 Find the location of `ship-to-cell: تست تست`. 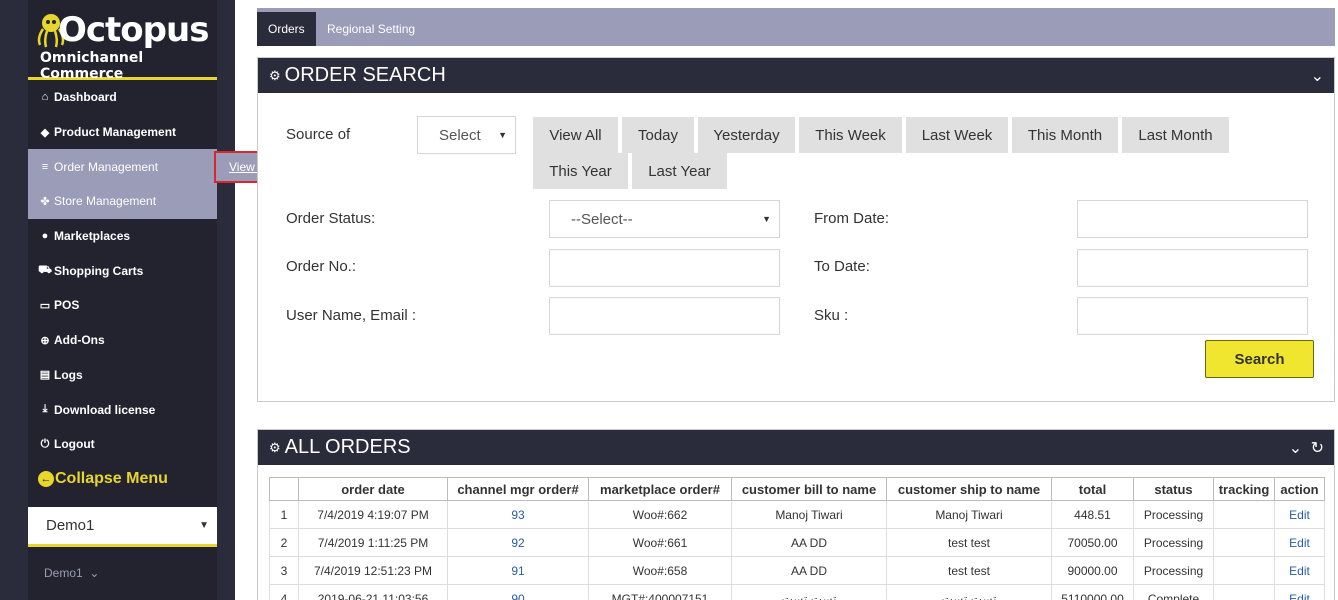

ship-to-cell: تست تست is located at coordinates (969, 592).